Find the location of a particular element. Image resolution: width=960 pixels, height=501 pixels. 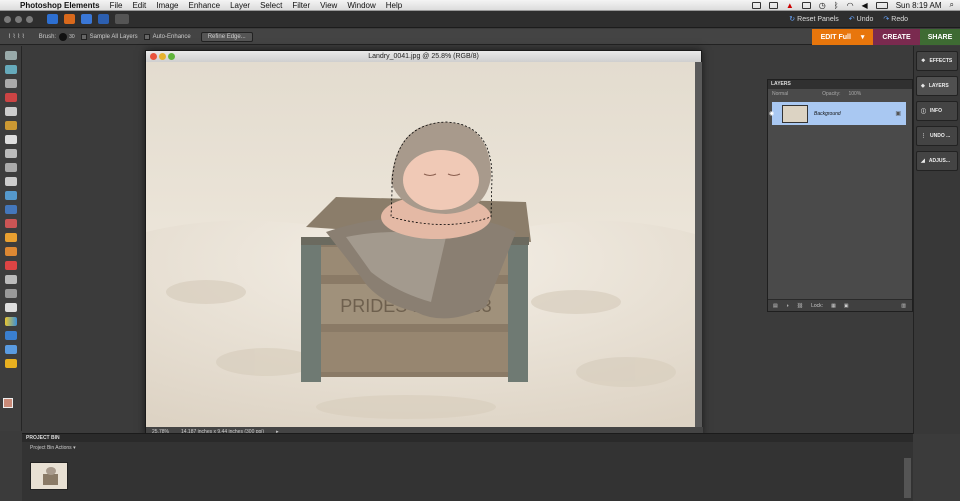

tab-share: SHARE is located at coordinates (940, 37).